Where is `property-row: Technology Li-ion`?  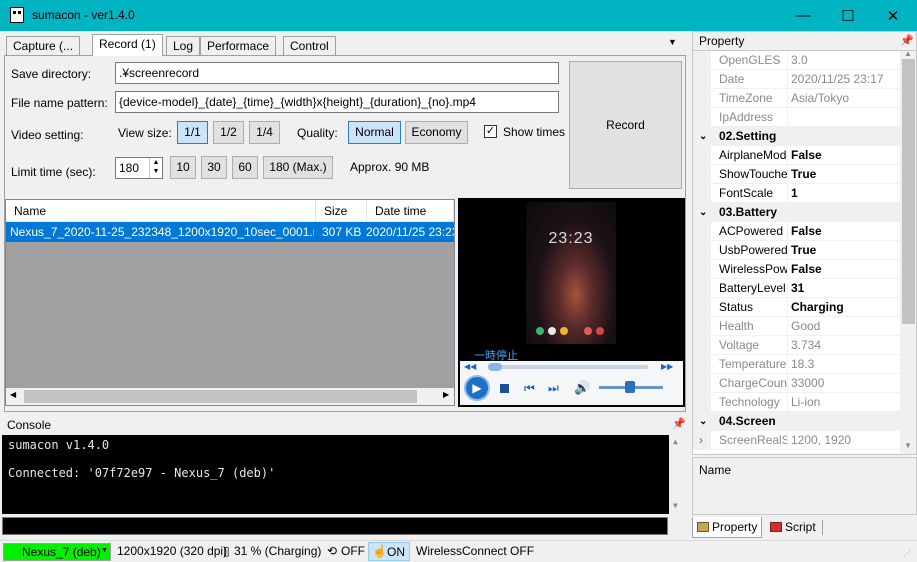 property-row: Technology Li-ion is located at coordinates (796, 402).